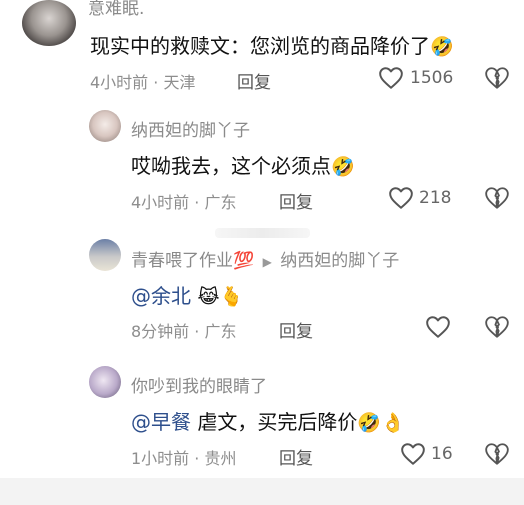 The height and width of the screenshot is (505, 524). I want to click on rofl-ok-emoji: 🤣👌, so click(381, 423).